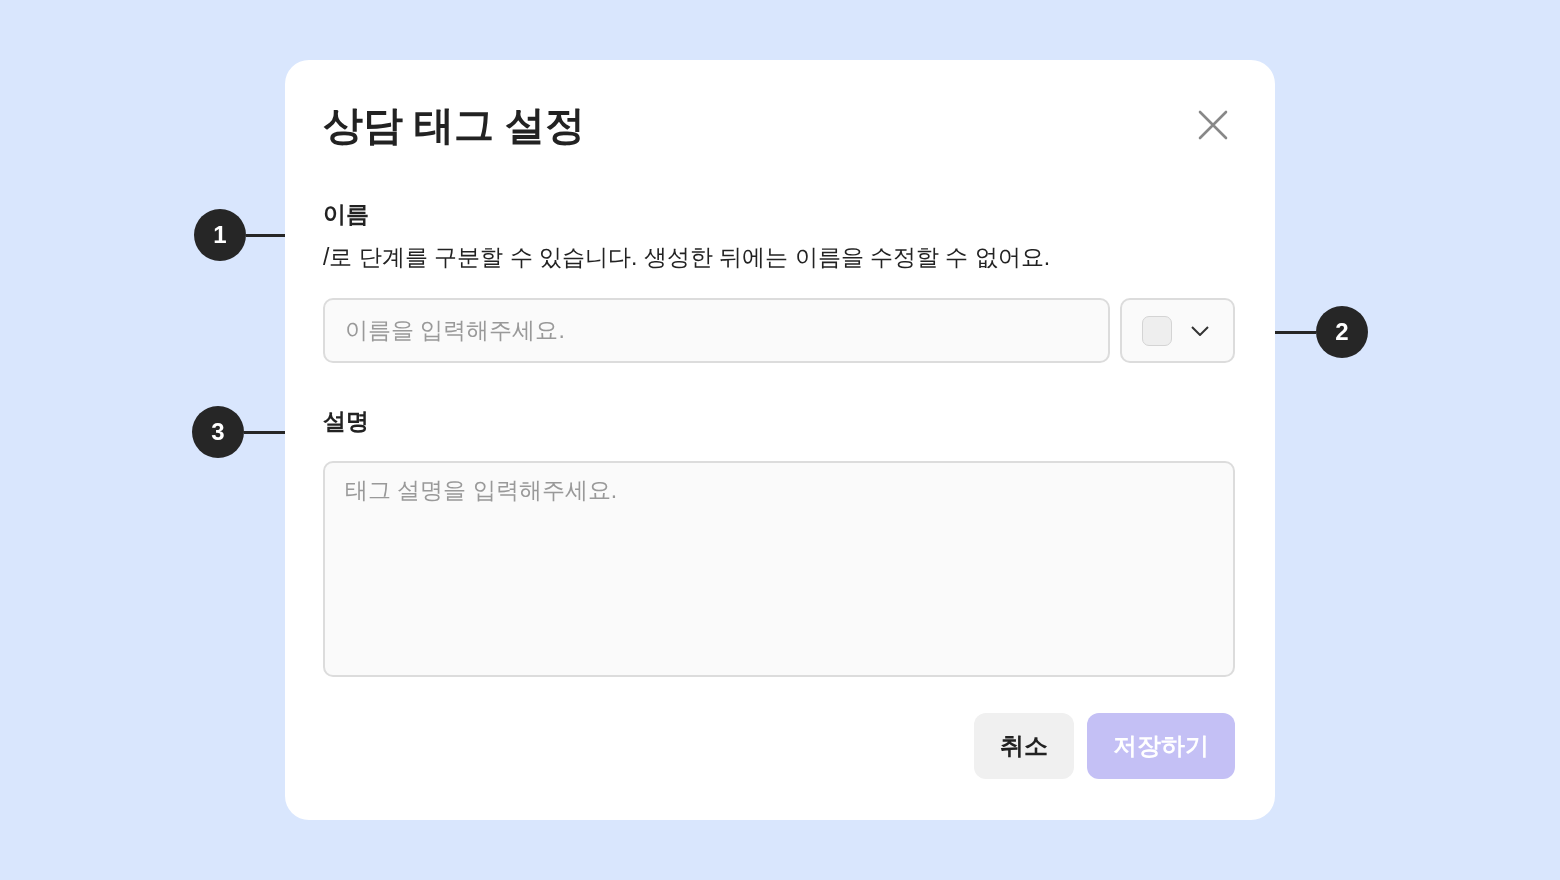 This screenshot has height=880, width=1560. I want to click on field-label: 이름, so click(346, 214).